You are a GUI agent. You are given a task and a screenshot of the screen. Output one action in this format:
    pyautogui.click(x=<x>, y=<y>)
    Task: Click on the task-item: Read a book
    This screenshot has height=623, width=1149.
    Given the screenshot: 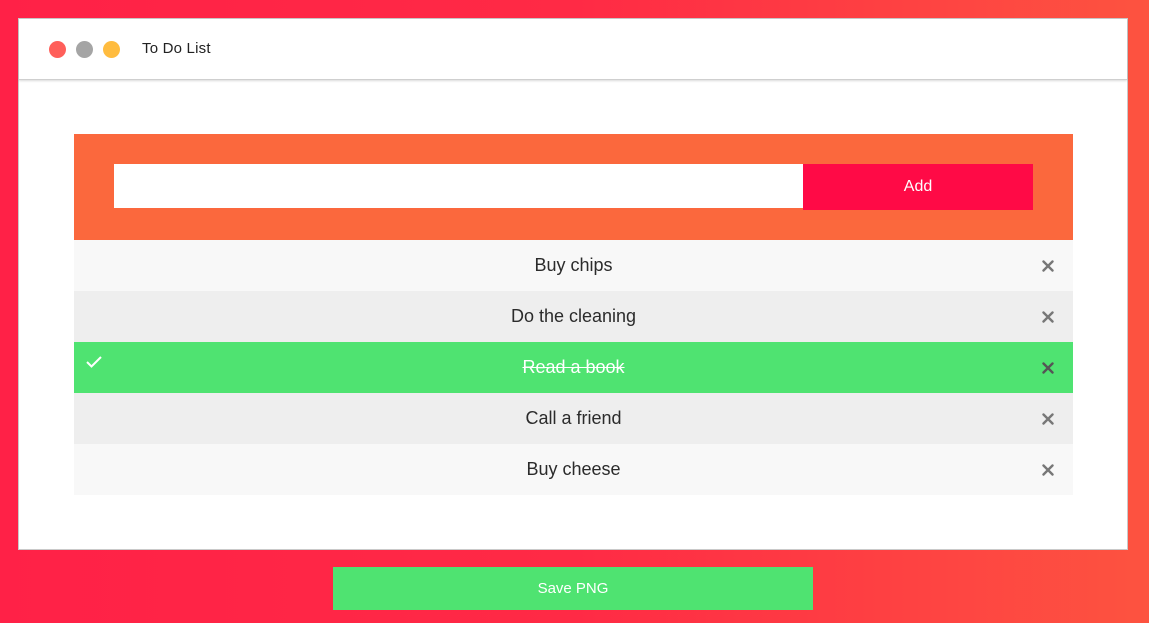 What is the action you would take?
    pyautogui.click(x=573, y=367)
    